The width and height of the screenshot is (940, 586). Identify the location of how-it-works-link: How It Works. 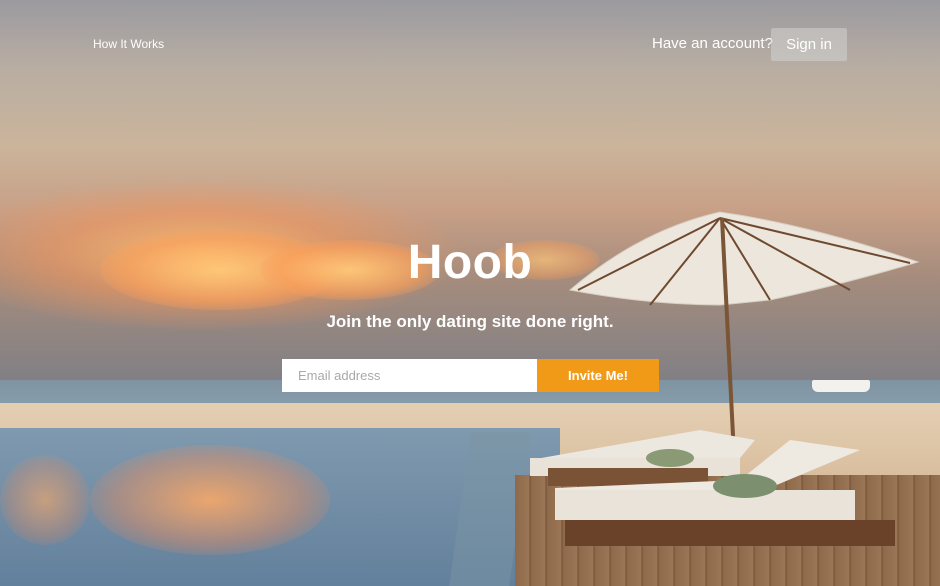
(128, 44).